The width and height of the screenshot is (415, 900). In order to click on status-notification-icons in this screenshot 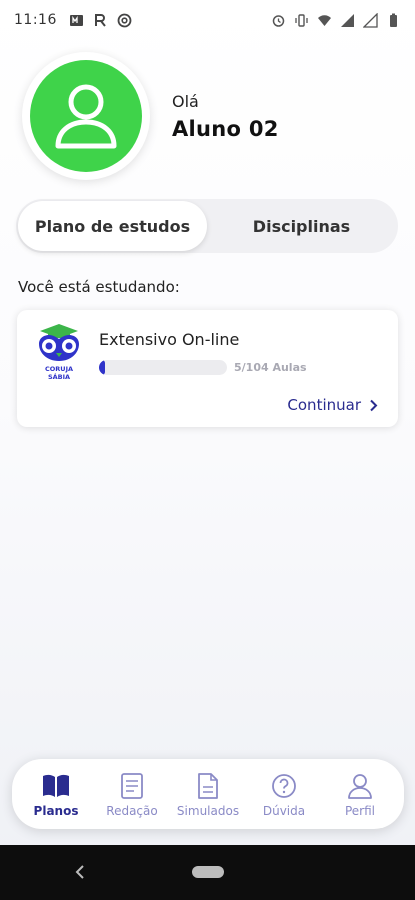, I will do `click(100, 20)`.